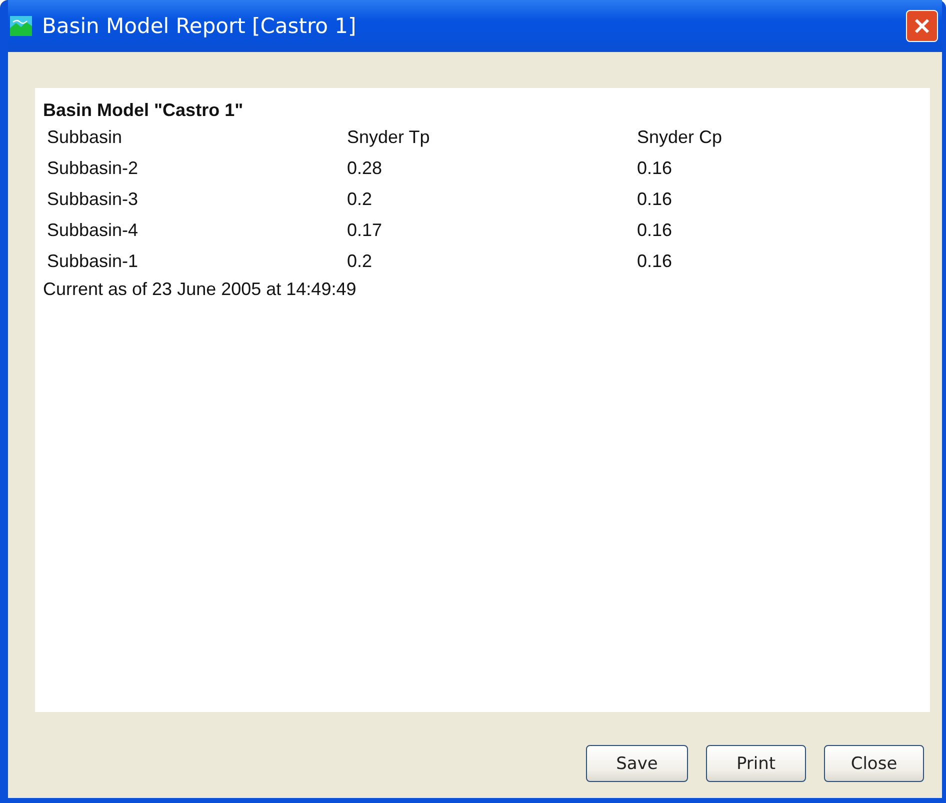  What do you see at coordinates (756, 763) in the screenshot?
I see `dialog-button: Print` at bounding box center [756, 763].